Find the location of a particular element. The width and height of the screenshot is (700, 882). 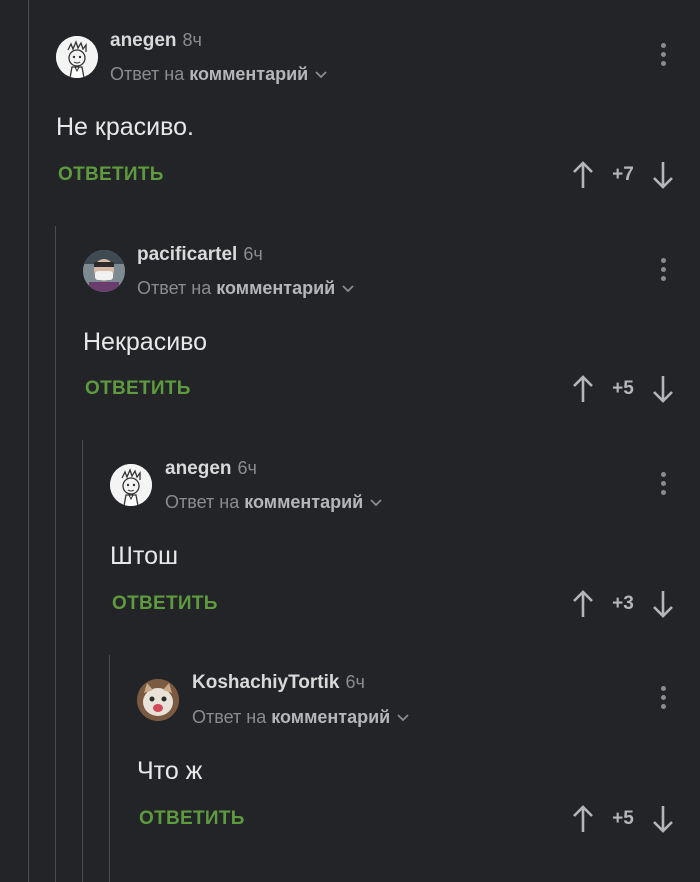

author-name: anegen 6ч is located at coordinates (211, 469).